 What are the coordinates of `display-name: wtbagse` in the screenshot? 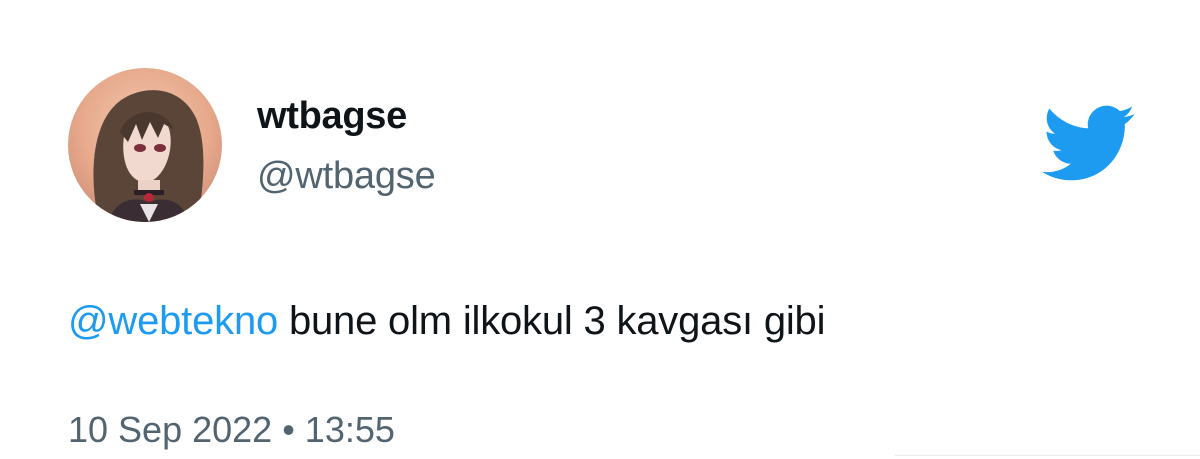 It's located at (332, 116).